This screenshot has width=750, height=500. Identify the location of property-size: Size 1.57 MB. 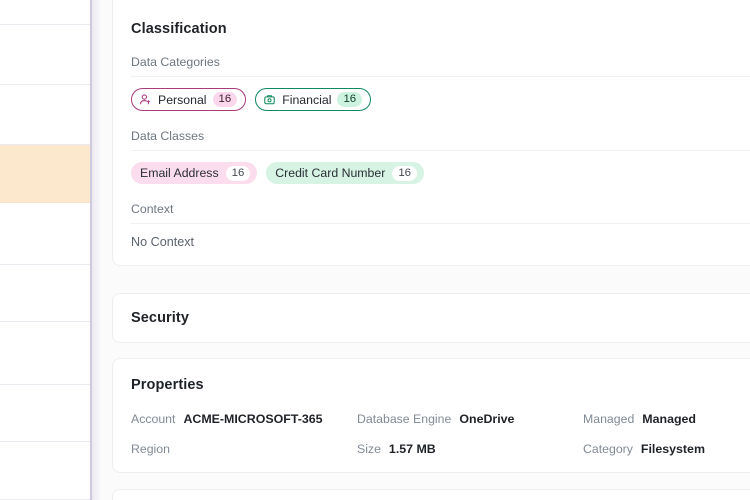
(470, 449).